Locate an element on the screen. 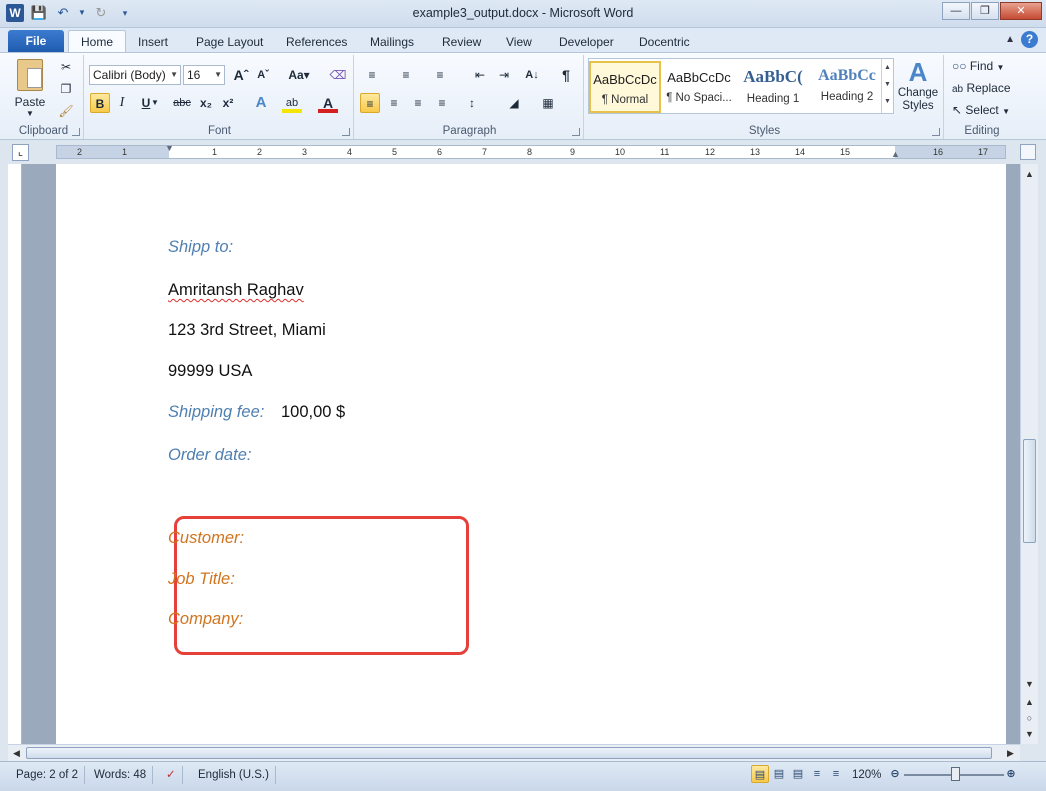 The width and height of the screenshot is (1046, 791). next-page-icon: ▼ is located at coordinates (1029, 734).